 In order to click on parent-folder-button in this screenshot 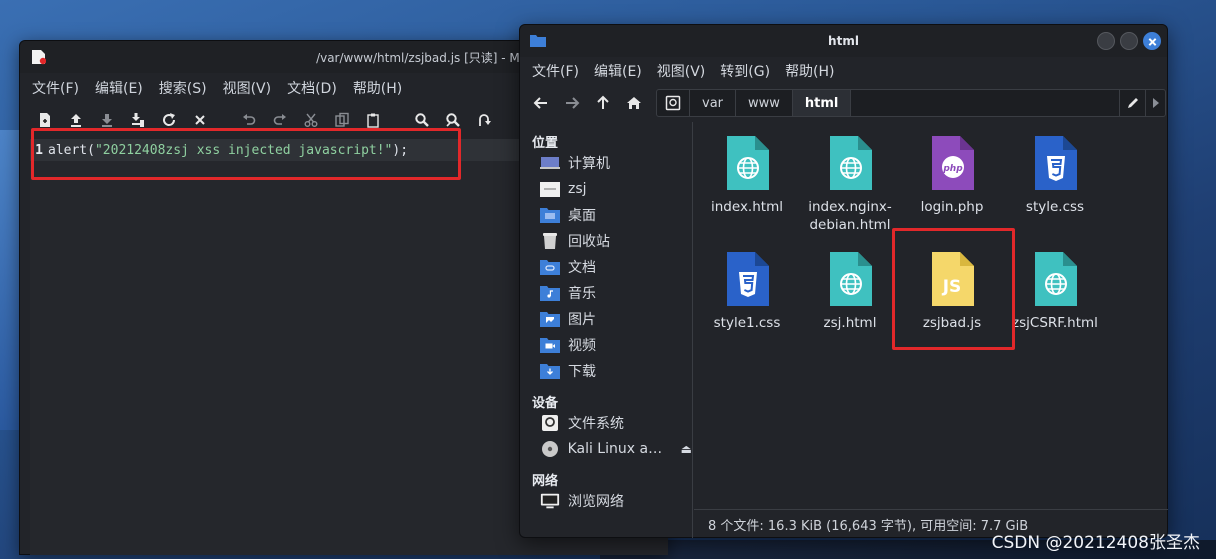, I will do `click(603, 103)`.